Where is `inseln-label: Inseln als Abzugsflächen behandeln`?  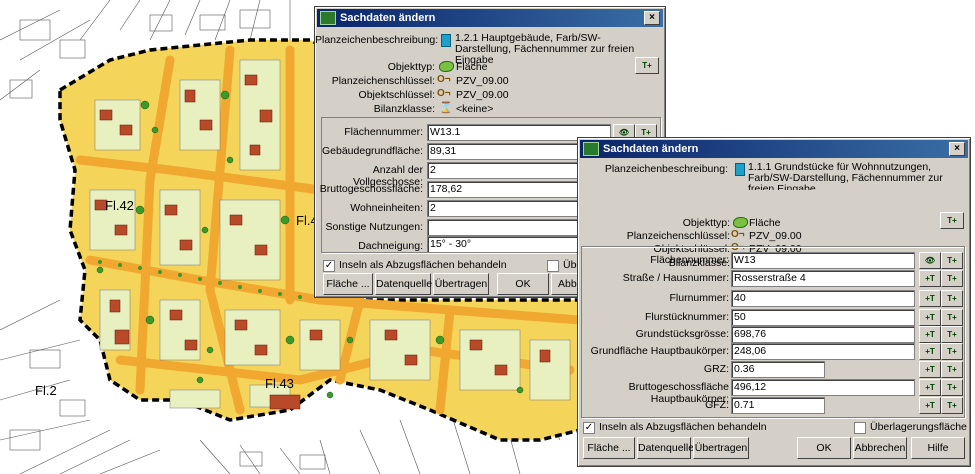
inseln-label: Inseln als Abzugsflächen behandeln is located at coordinates (423, 265).